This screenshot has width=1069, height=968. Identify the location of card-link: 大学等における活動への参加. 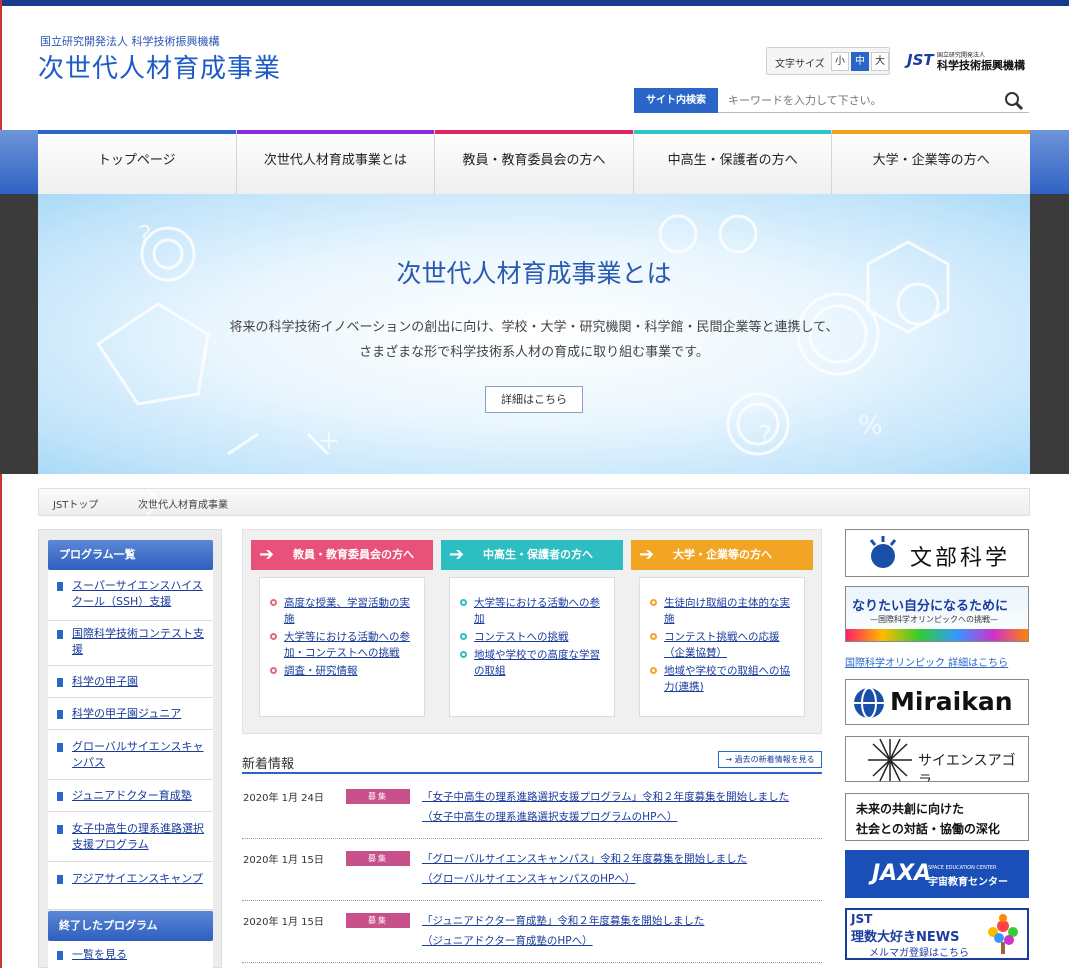
(533, 611).